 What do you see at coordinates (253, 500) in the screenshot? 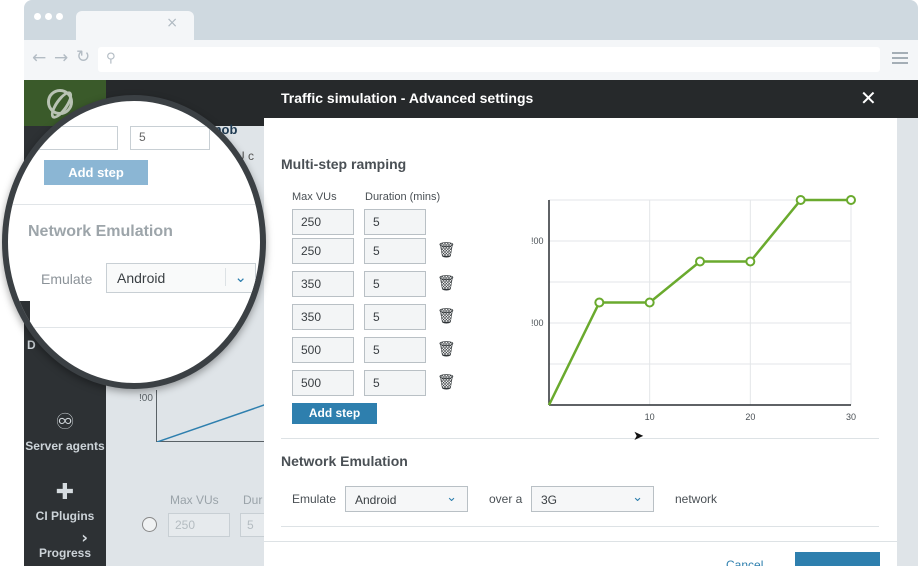
I see `bg-duration-label: Dur` at bounding box center [253, 500].